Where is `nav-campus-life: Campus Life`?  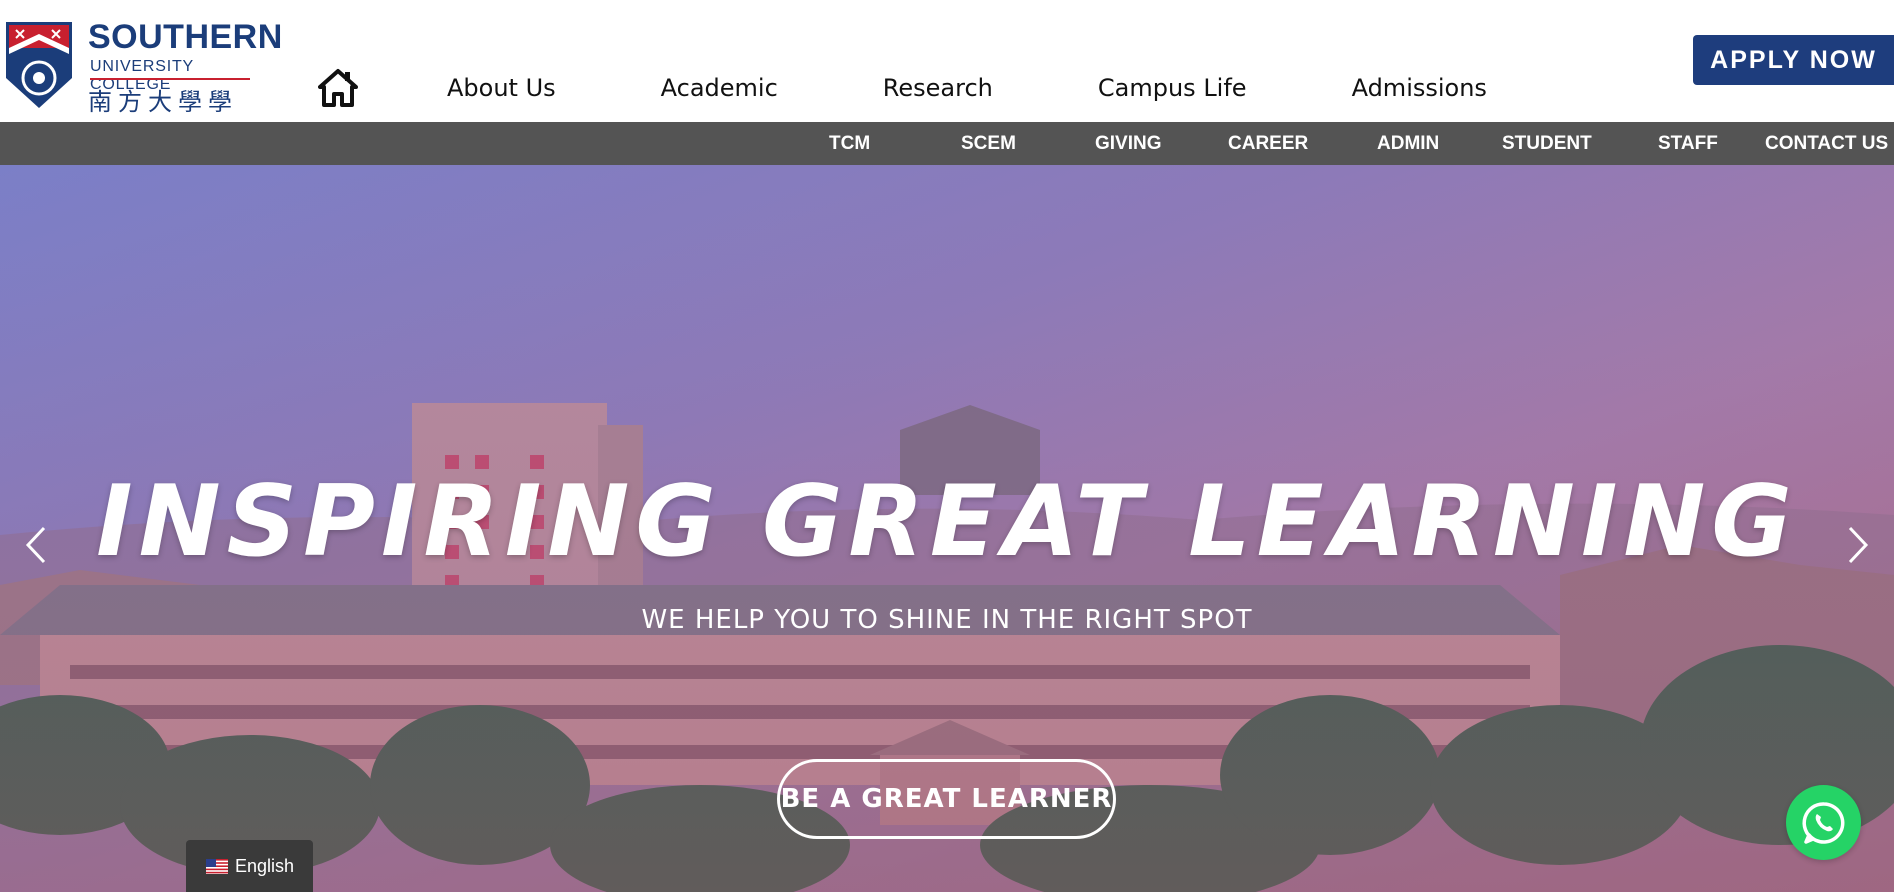 nav-campus-life: Campus Life is located at coordinates (1172, 94).